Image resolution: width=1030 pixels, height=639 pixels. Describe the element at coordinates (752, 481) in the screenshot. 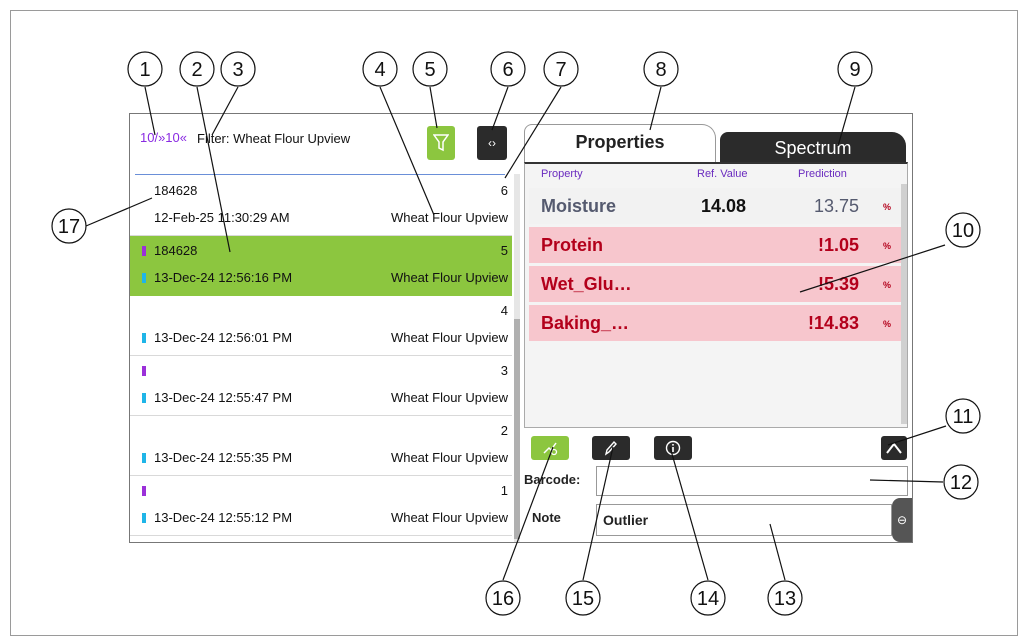

I see `barcode-field` at that location.